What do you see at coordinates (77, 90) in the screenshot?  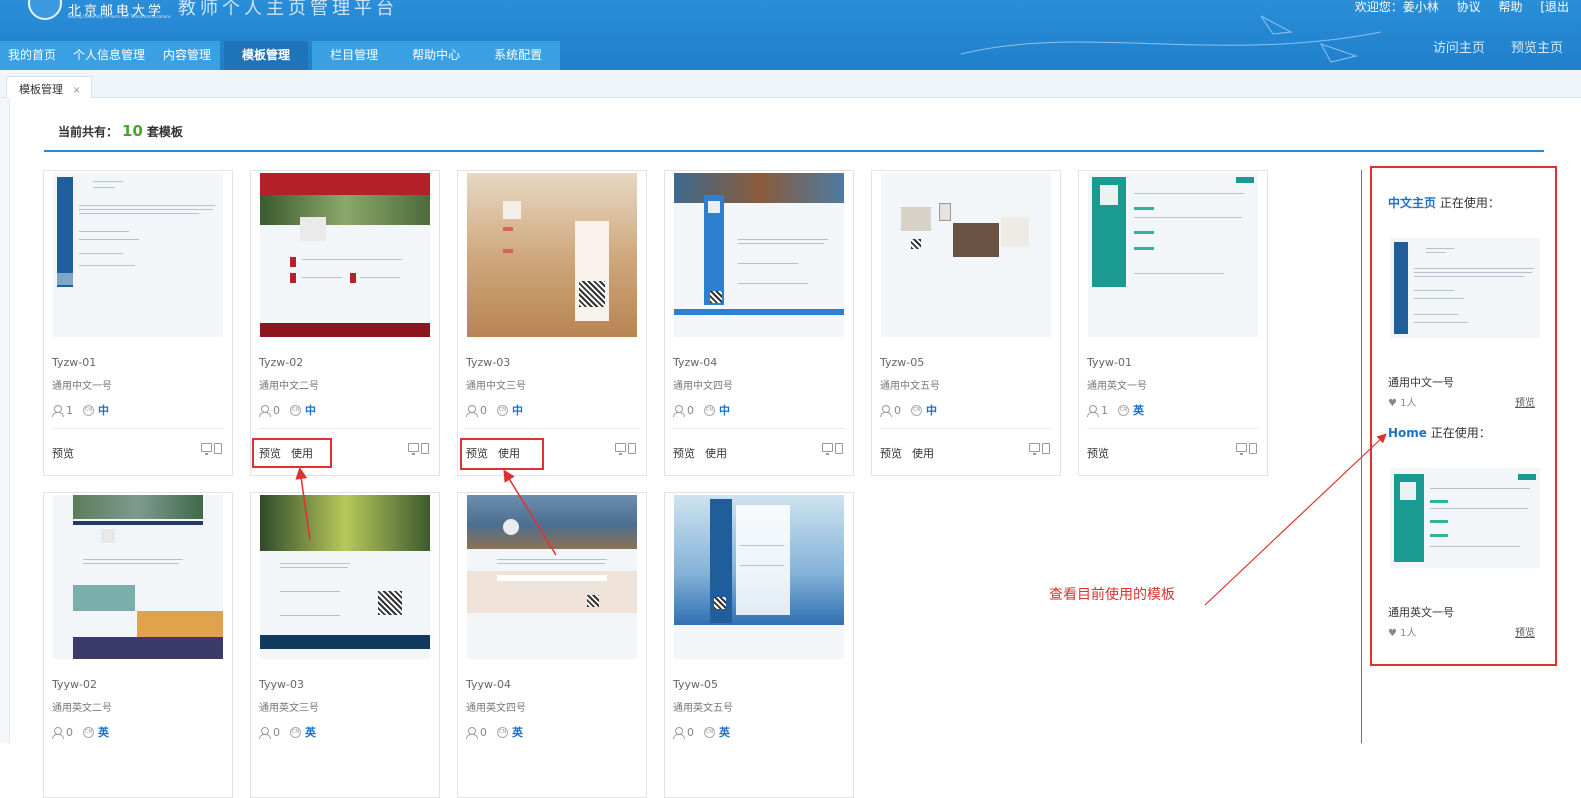 I see `close-icon: ×` at bounding box center [77, 90].